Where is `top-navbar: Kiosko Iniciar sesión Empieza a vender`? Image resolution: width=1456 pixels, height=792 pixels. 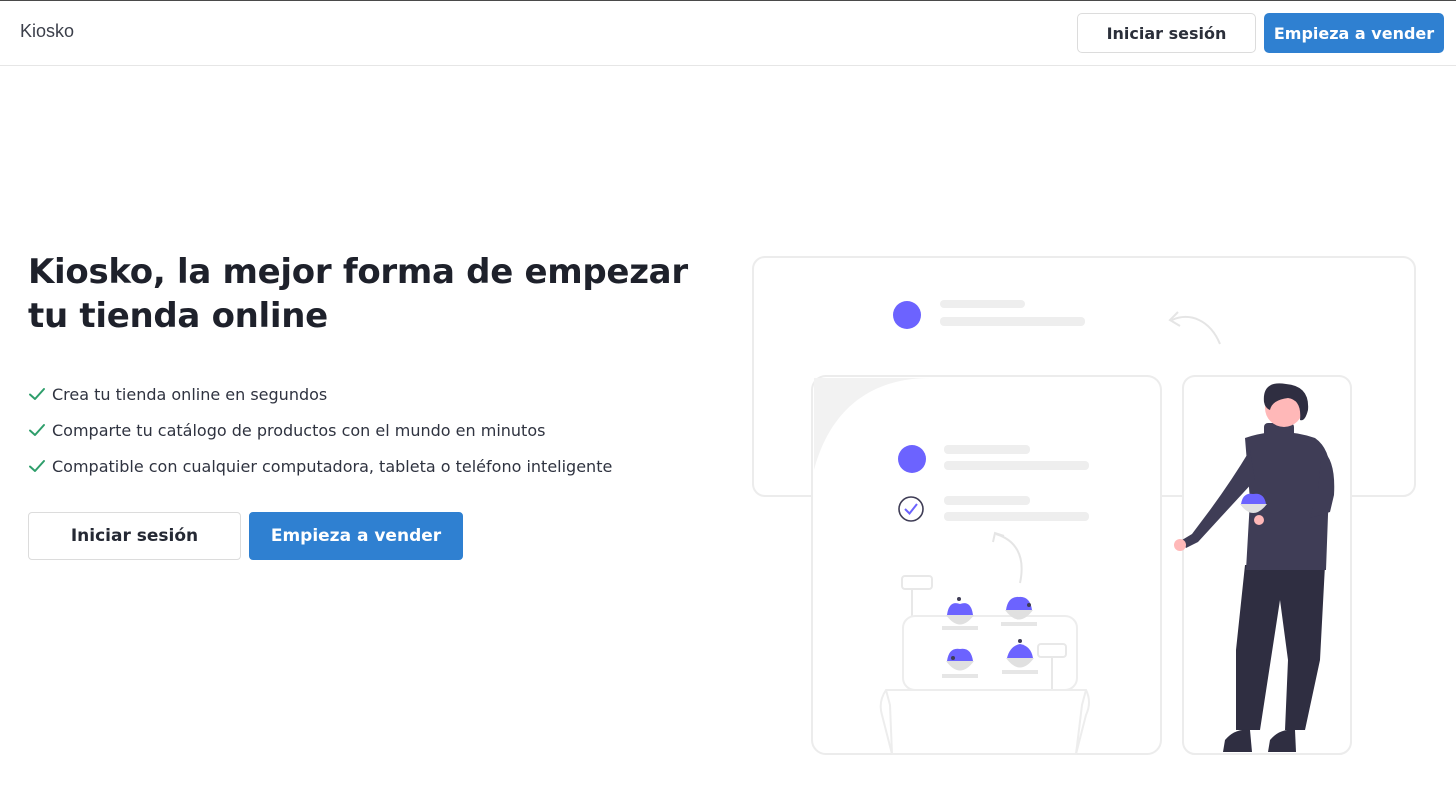
top-navbar: Kiosko Iniciar sesión Empieza a vender is located at coordinates (728, 33).